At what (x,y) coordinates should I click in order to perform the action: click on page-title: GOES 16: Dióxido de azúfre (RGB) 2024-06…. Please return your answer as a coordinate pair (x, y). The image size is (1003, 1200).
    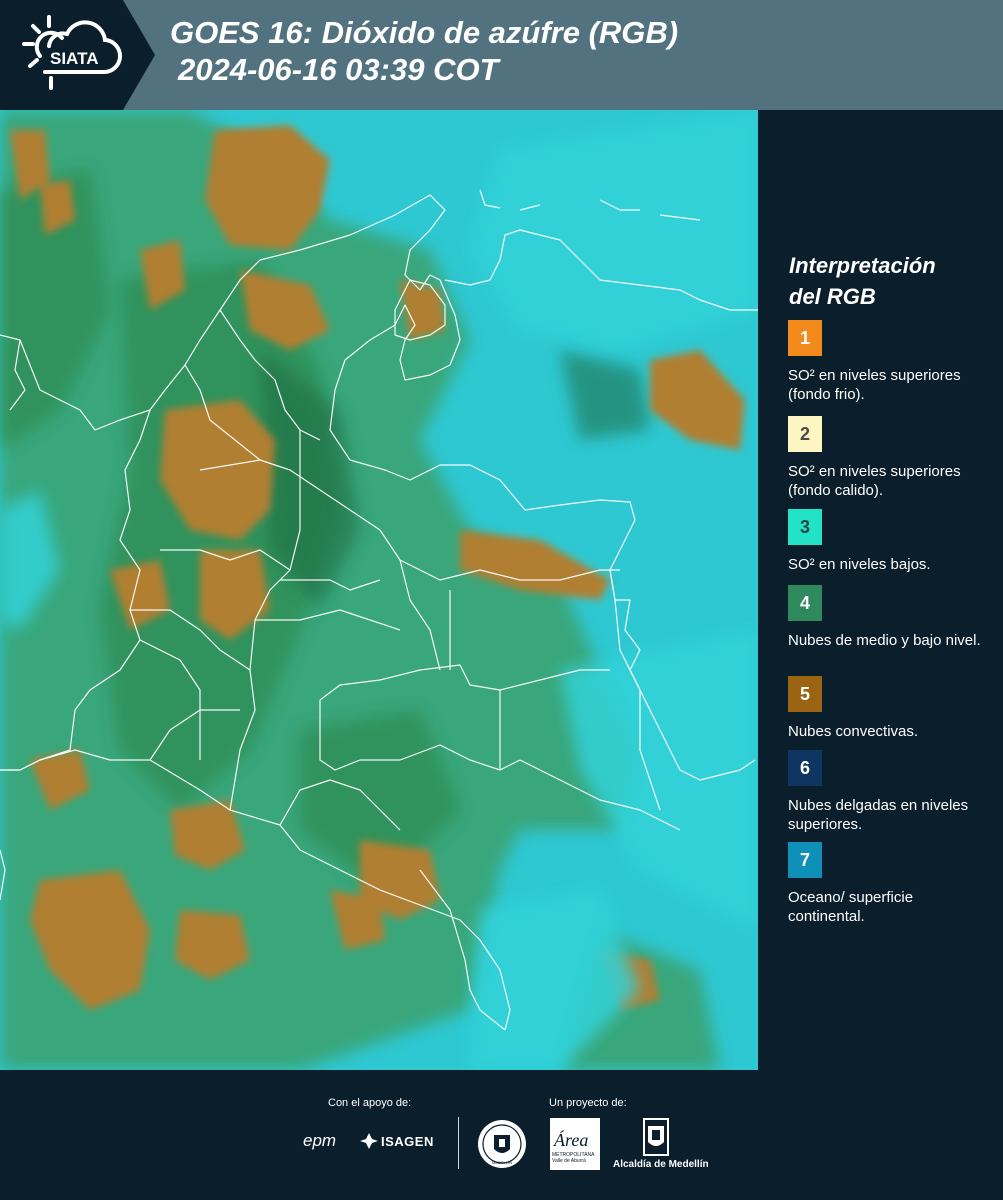
    Looking at the image, I should click on (424, 51).